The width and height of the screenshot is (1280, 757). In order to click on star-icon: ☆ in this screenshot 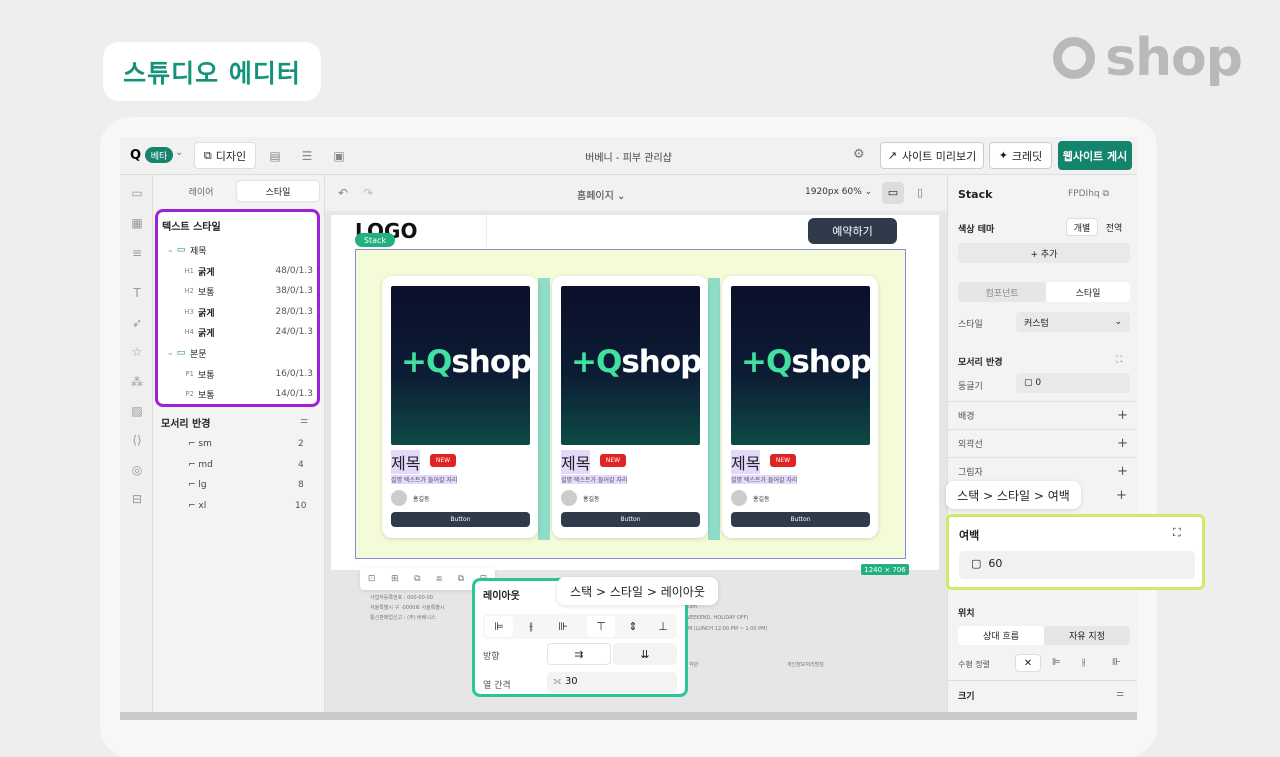, I will do `click(137, 353)`.